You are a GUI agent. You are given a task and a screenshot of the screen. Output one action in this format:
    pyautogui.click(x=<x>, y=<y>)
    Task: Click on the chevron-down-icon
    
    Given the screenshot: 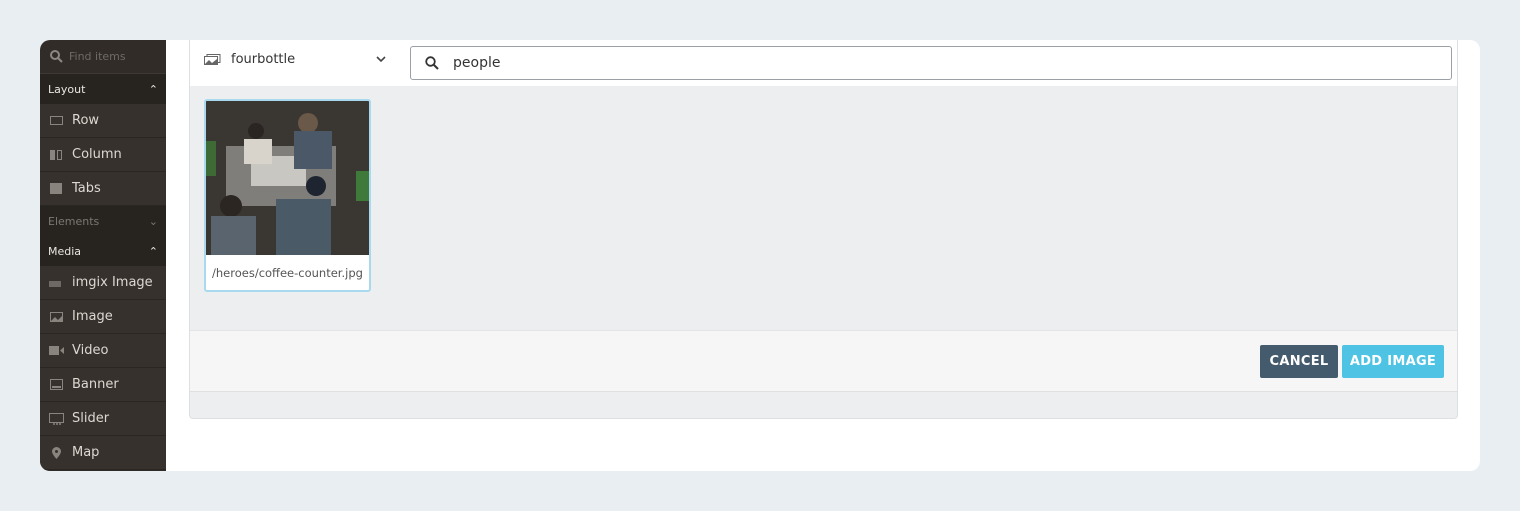 What is the action you would take?
    pyautogui.click(x=381, y=59)
    